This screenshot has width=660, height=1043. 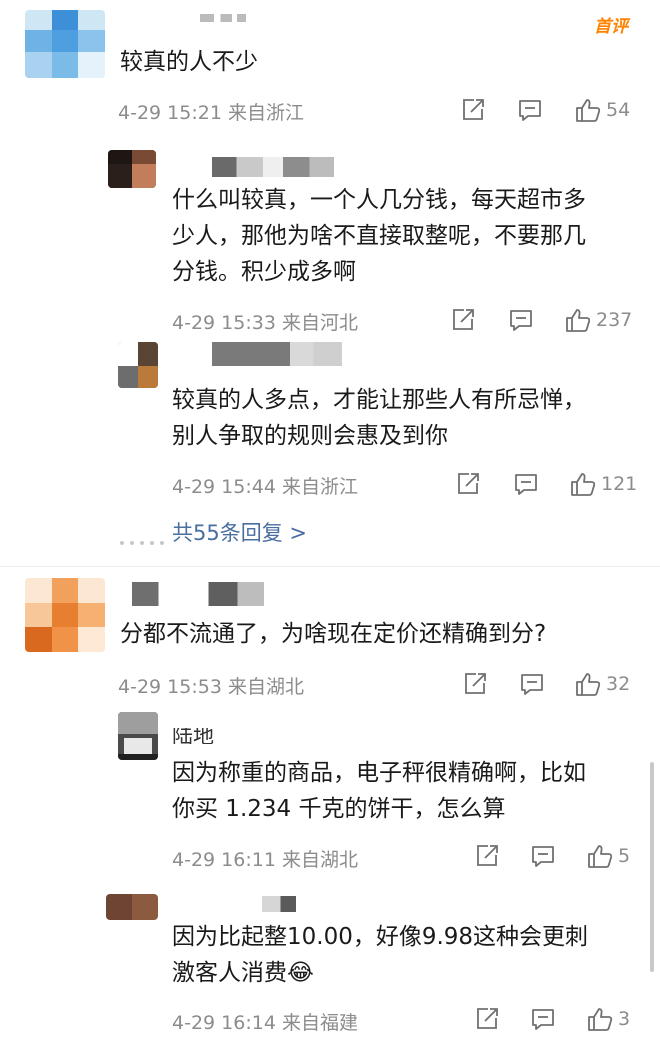 I want to click on reply-actions: 237, so click(x=545, y=320).